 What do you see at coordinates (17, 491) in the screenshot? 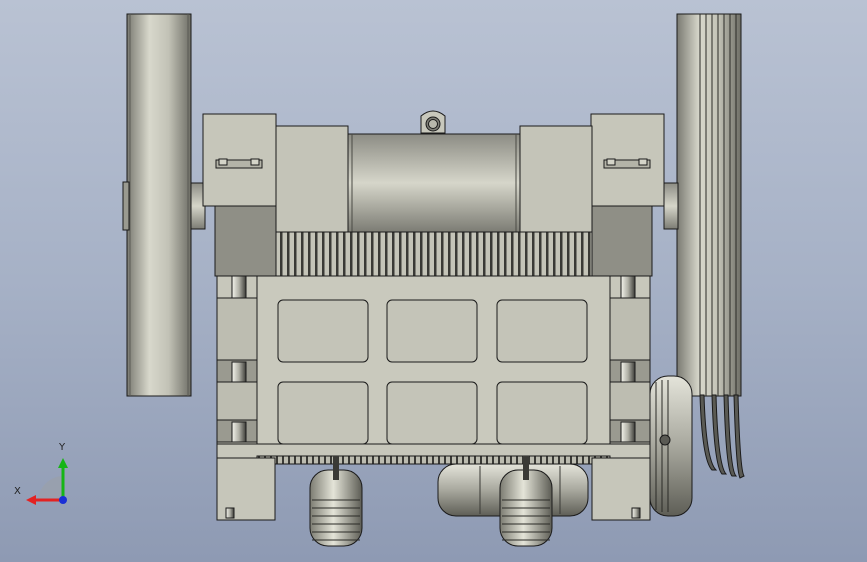
I see `x-axis-label: X` at bounding box center [17, 491].